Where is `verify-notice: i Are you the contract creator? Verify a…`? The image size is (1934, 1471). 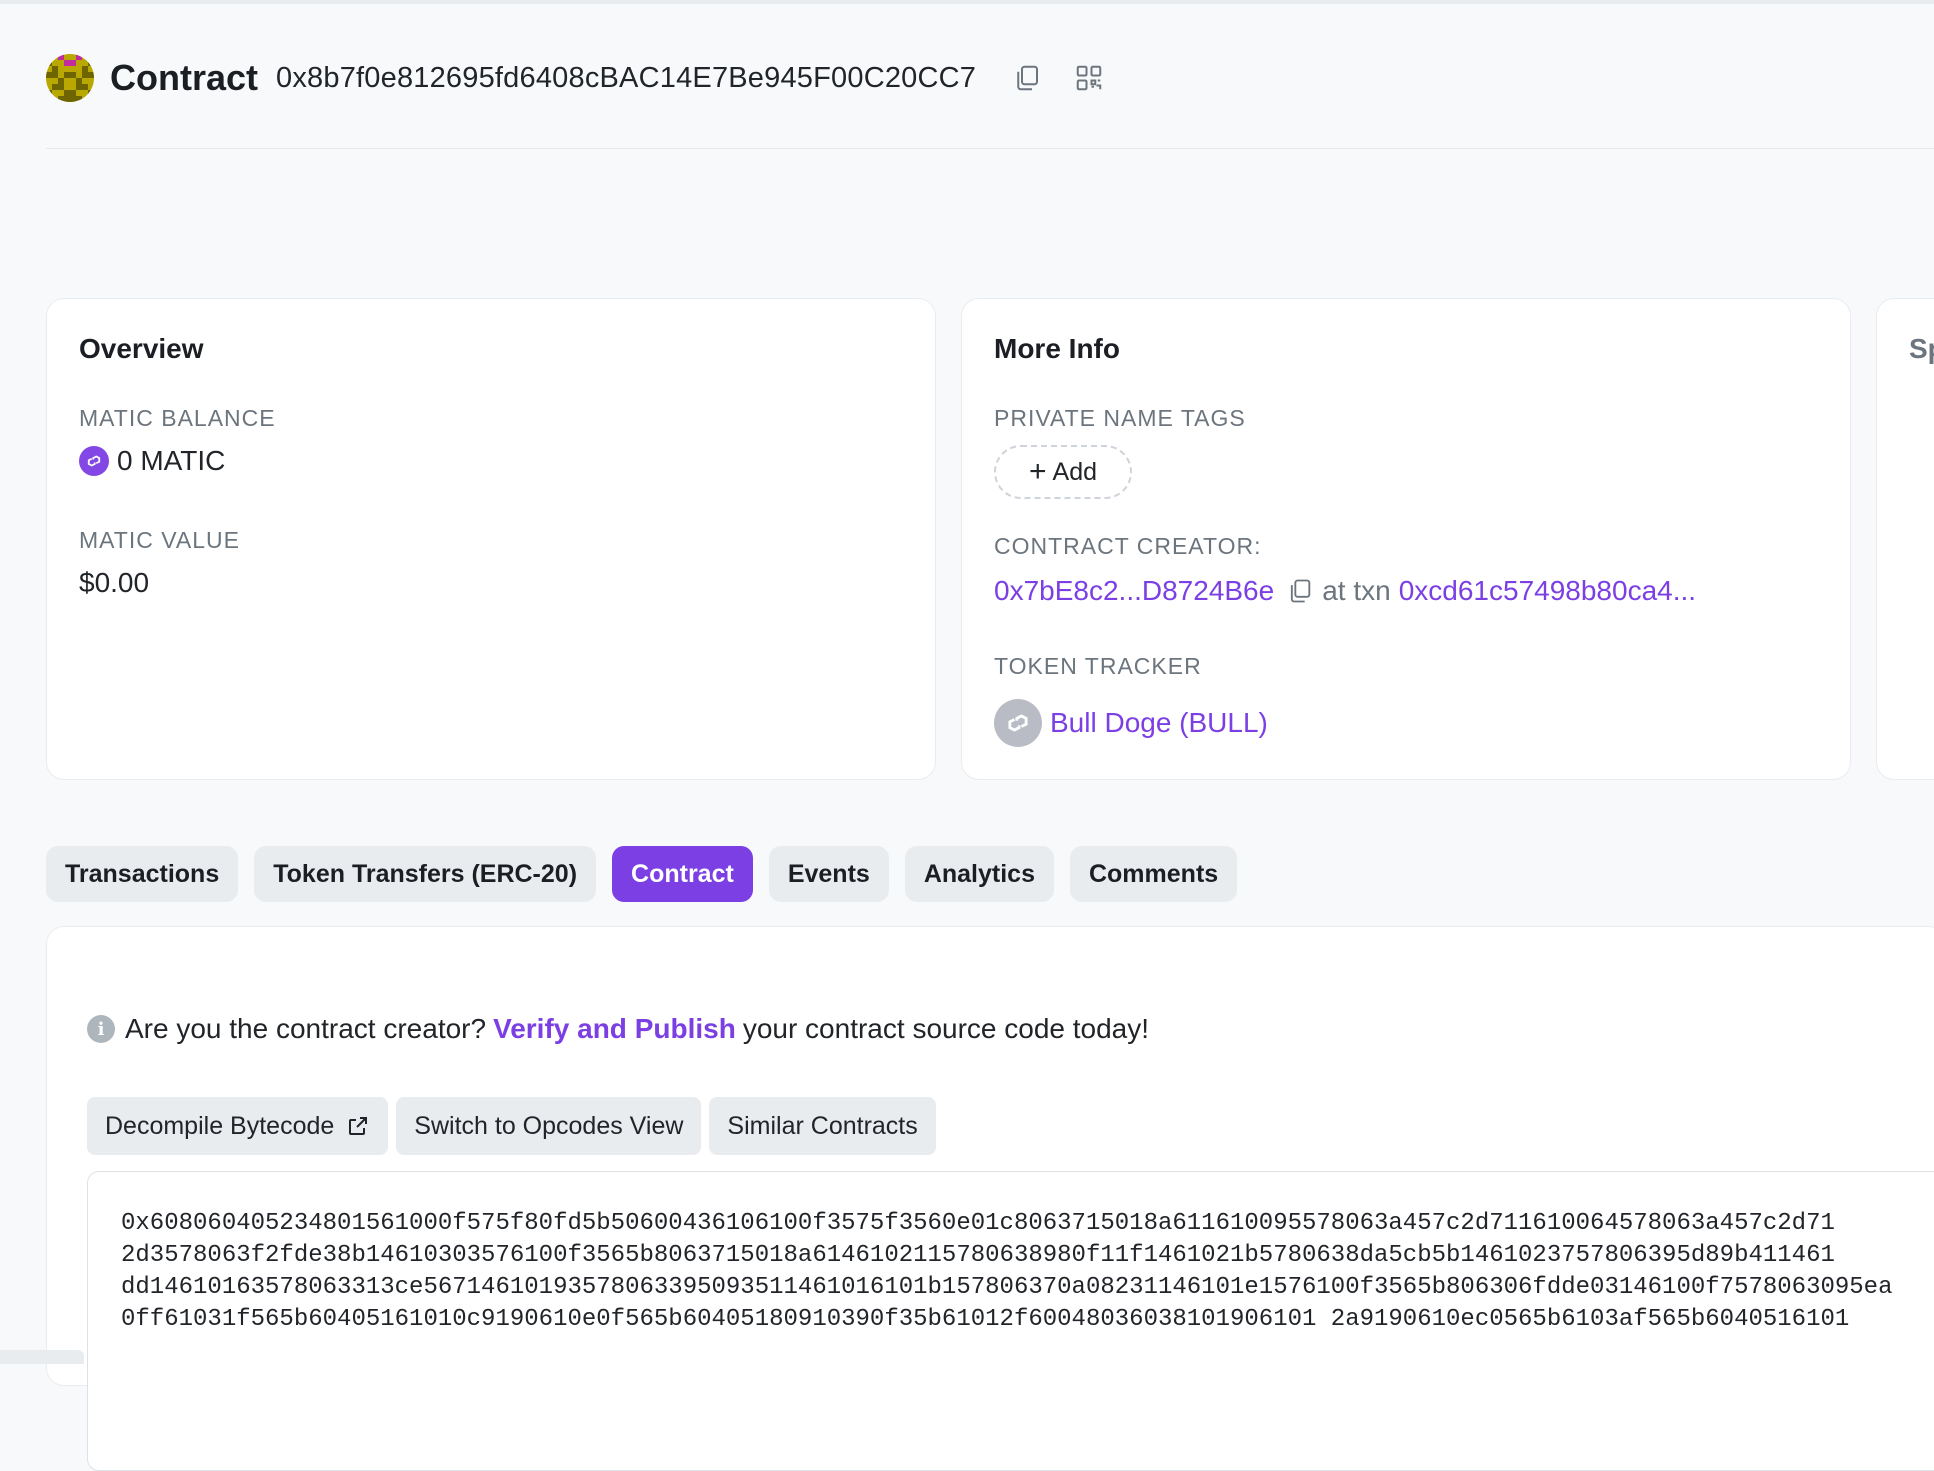 verify-notice: i Are you the contract creator? Verify a… is located at coordinates (618, 1029).